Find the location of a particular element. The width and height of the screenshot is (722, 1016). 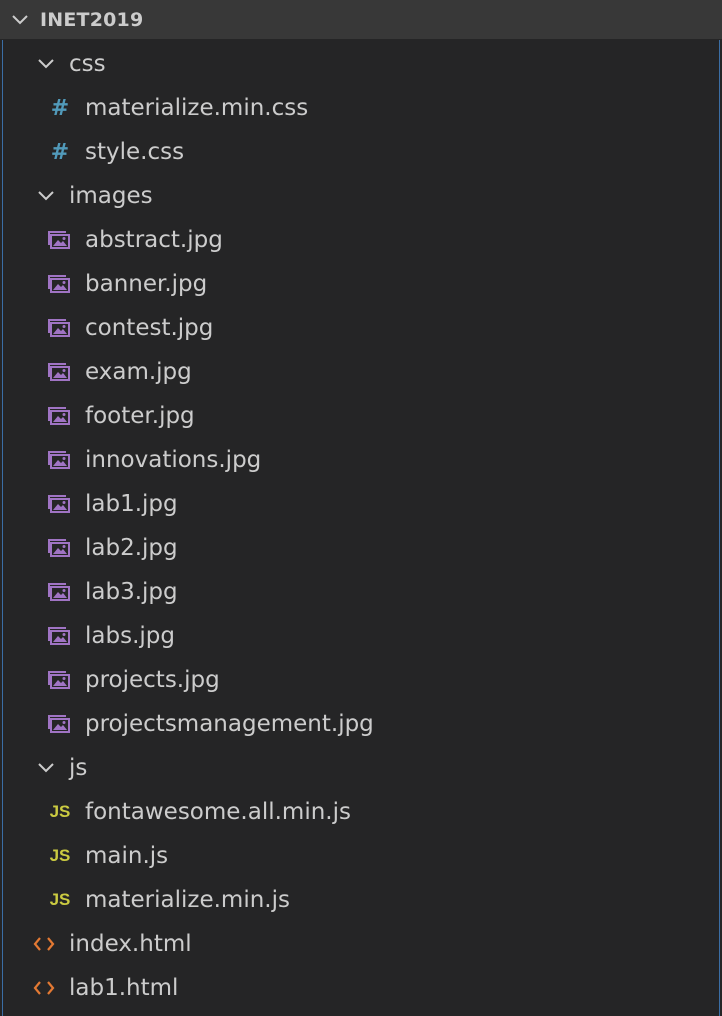

file-item-materialize-min-js: JS materialize.min.js is located at coordinates (361, 900).